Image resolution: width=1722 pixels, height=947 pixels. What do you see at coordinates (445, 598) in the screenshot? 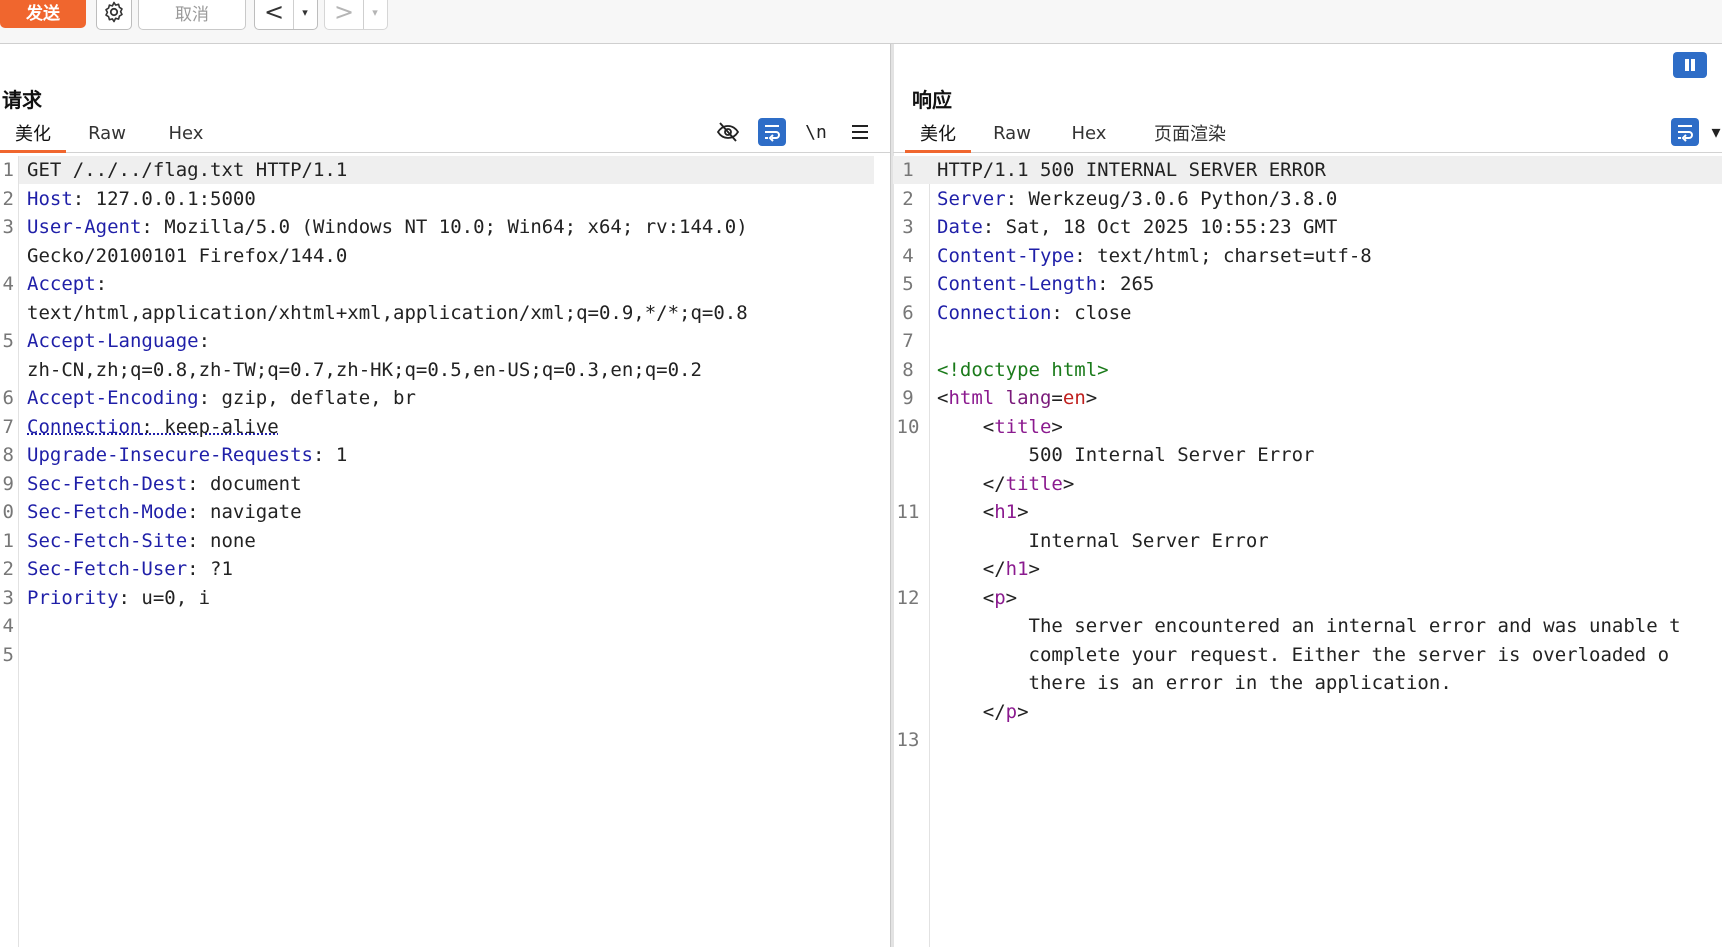
I see `code-line: 3 Priority: u=0, i` at bounding box center [445, 598].